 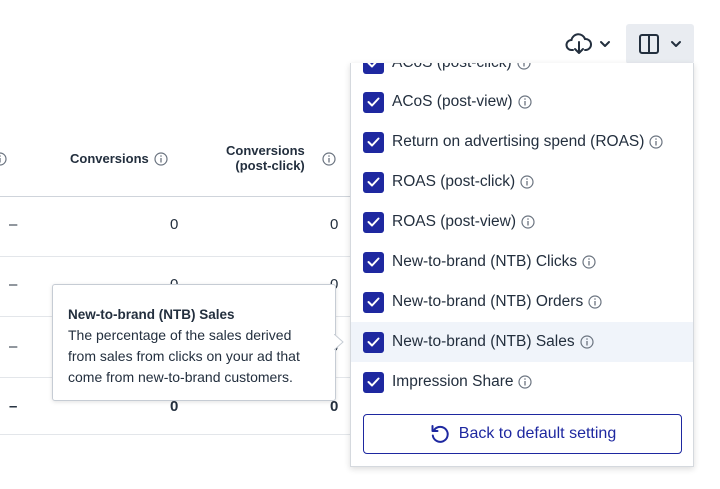 What do you see at coordinates (180, 377) in the screenshot?
I see `tooltip-body-line: come from new-to-brand customers.` at bounding box center [180, 377].